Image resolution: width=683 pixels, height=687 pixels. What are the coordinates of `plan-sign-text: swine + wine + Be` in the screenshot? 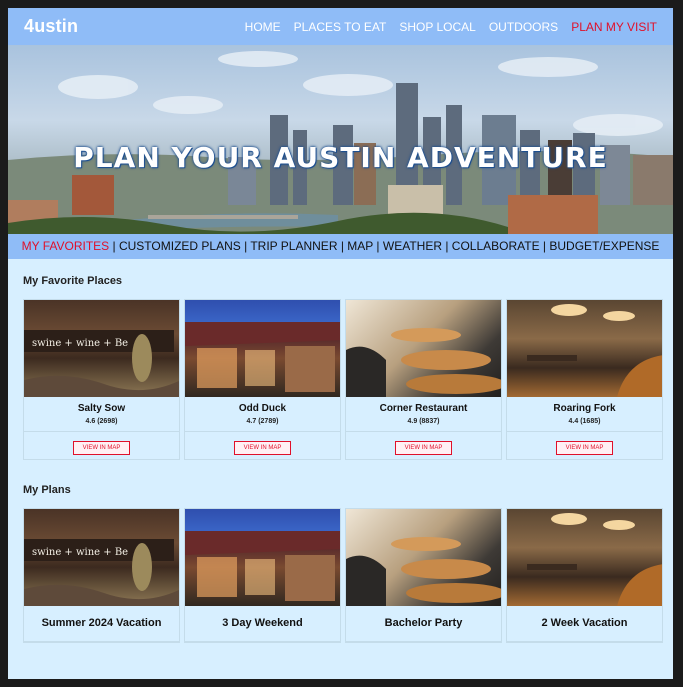 It's located at (80, 552).